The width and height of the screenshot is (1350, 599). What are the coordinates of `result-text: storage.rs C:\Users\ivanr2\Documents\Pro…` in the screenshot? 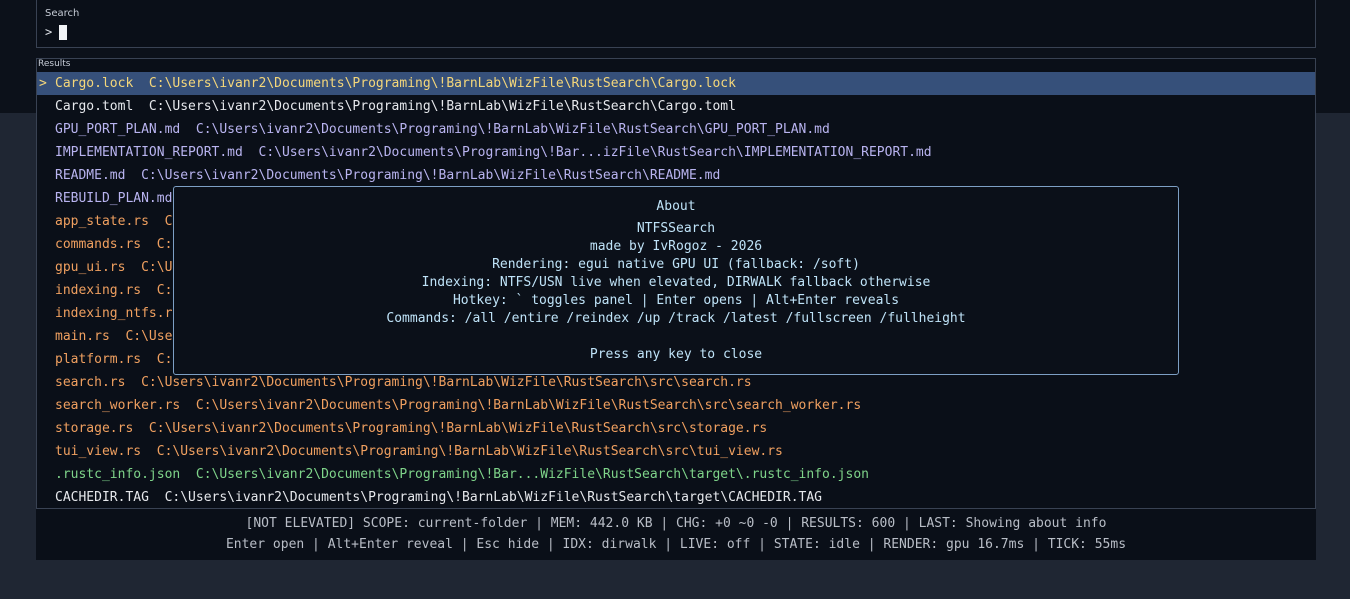 It's located at (411, 428).